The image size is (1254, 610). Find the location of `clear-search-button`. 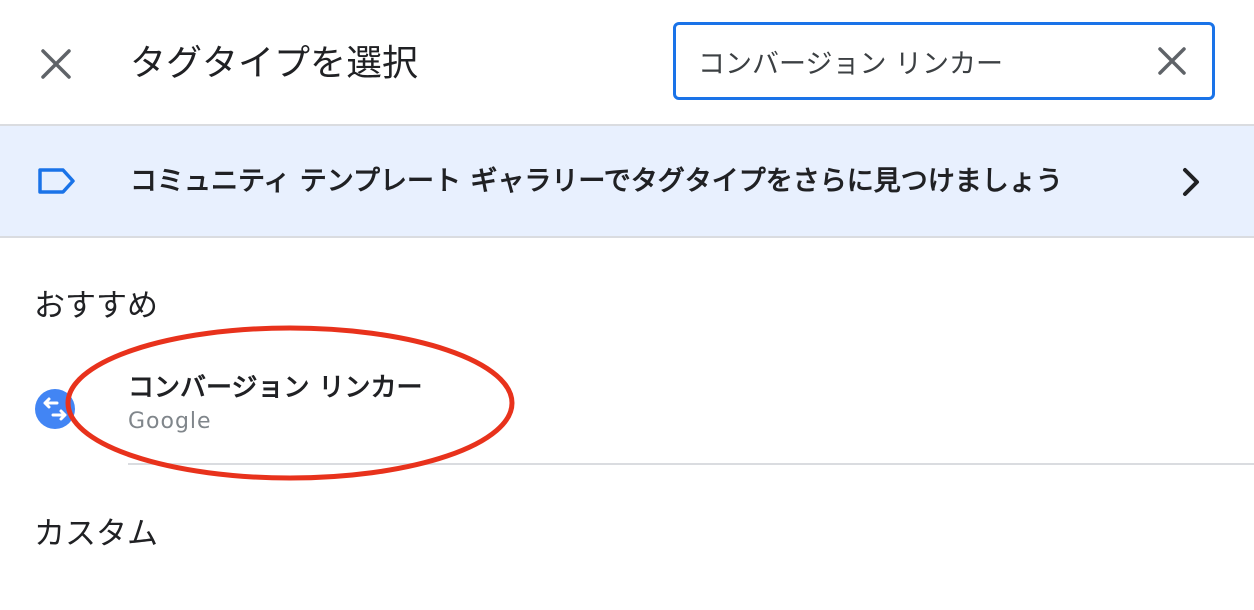

clear-search-button is located at coordinates (1172, 61).